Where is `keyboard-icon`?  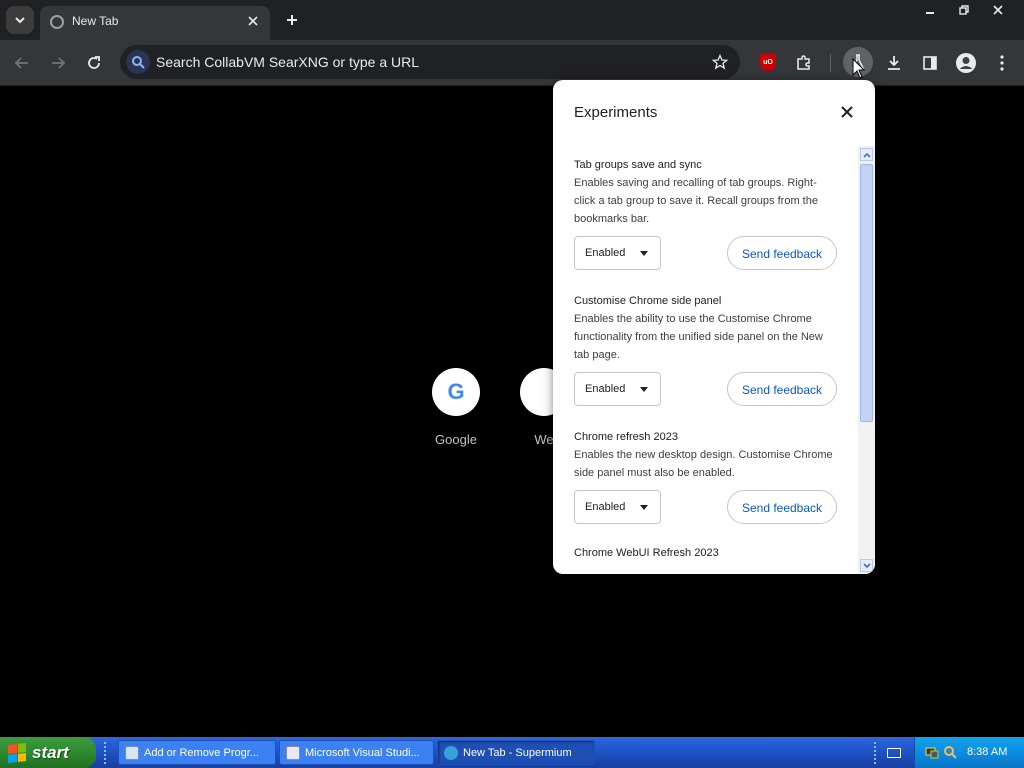
keyboard-icon is located at coordinates (894, 753).